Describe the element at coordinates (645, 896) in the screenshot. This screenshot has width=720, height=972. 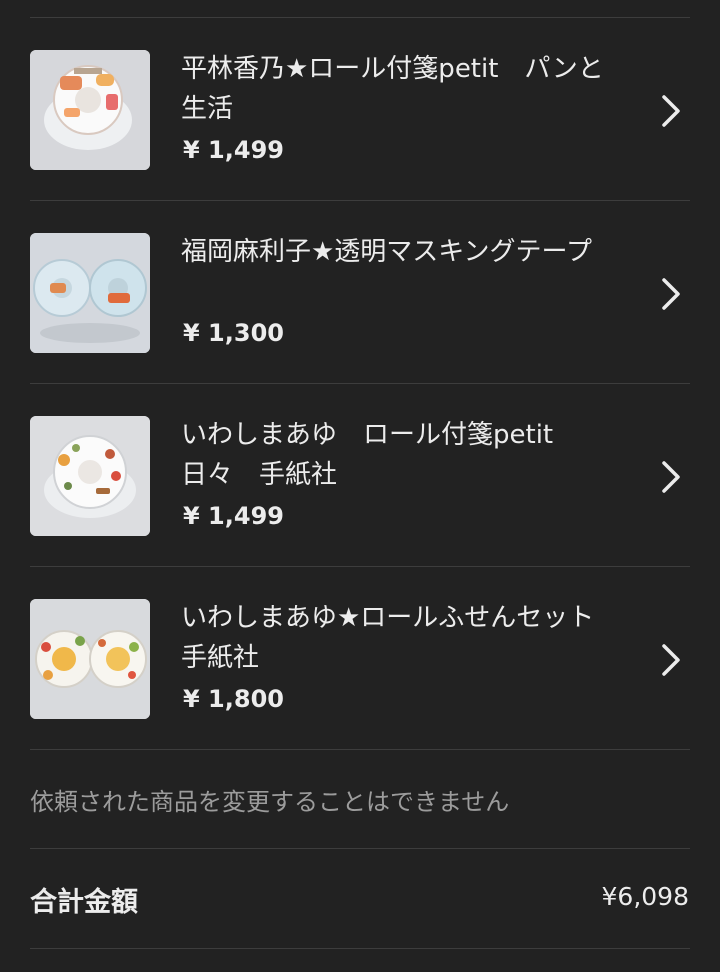
I see `total-amount-value: ¥6,098` at that location.